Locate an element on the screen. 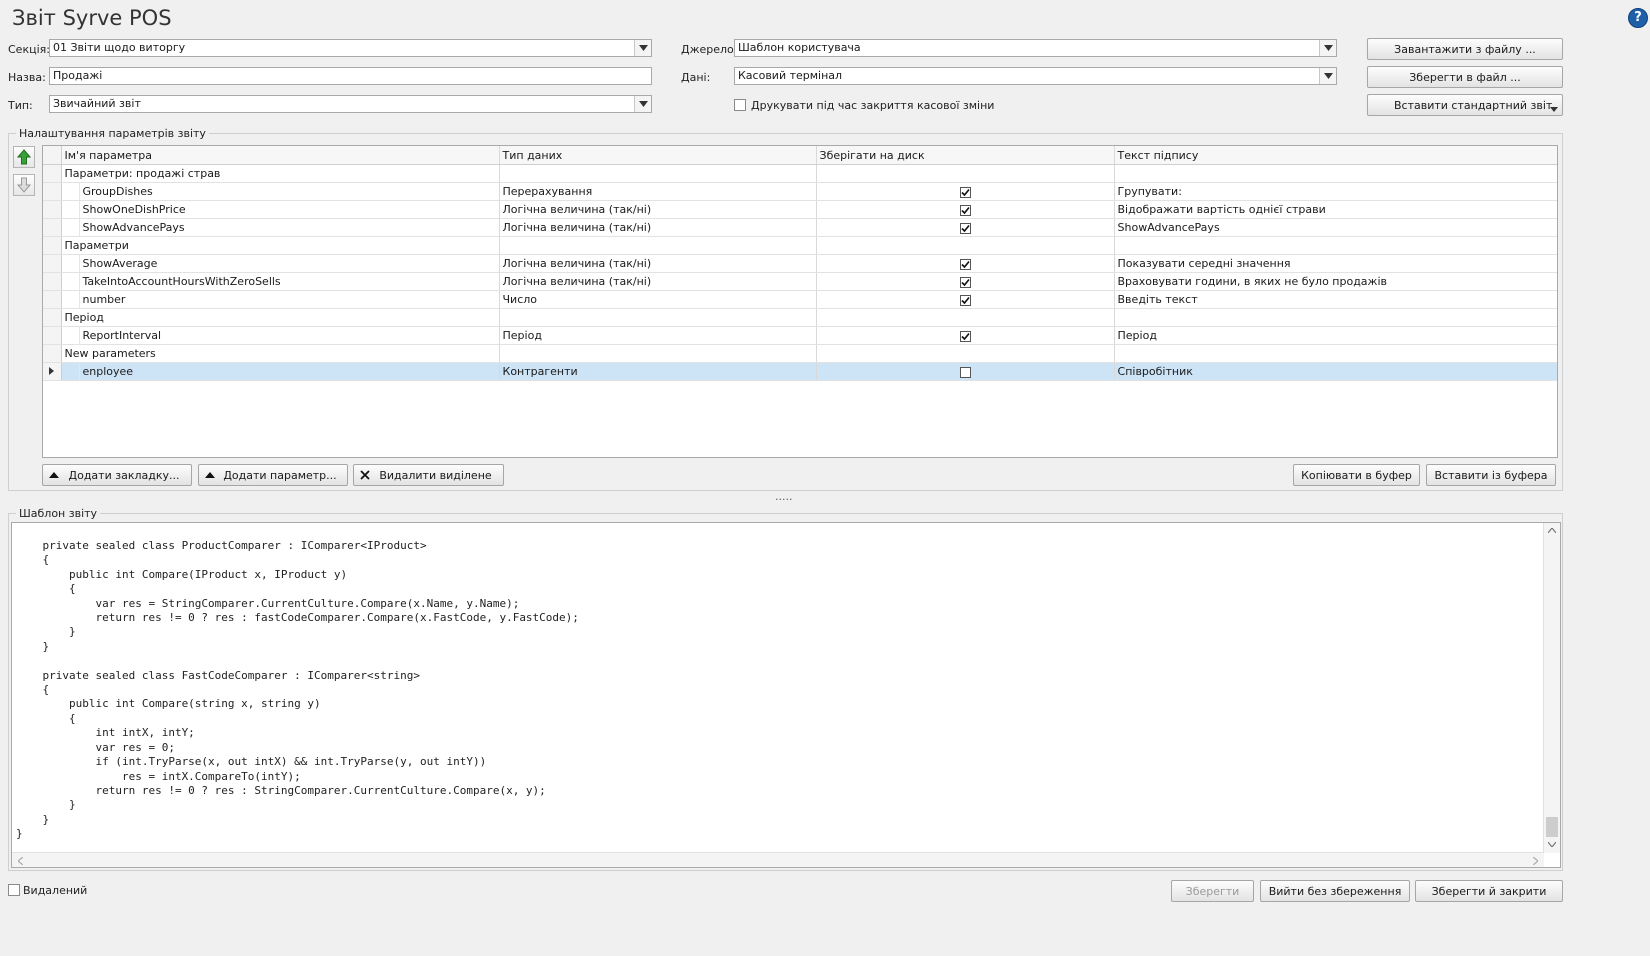 The width and height of the screenshot is (1650, 956). table-row: number Число Введіть текст is located at coordinates (800, 299).